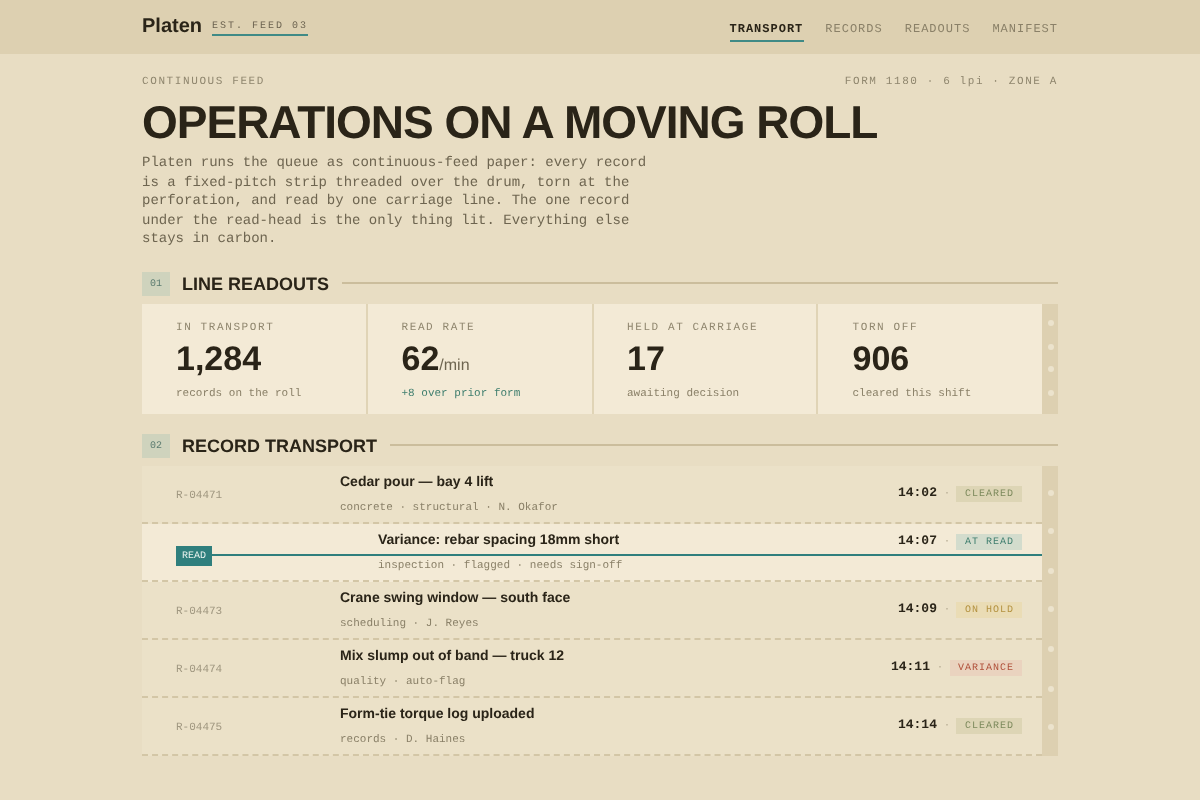 The width and height of the screenshot is (1200, 800). I want to click on readout-value: 62/min, so click(436, 359).